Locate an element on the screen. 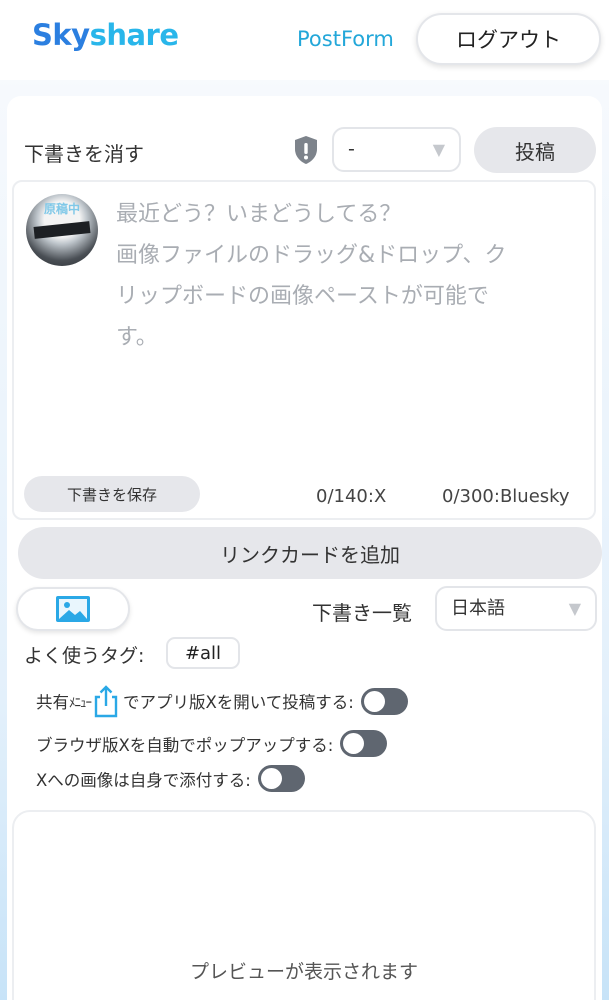 Image resolution: width=609 pixels, height=1000 pixels. char-count-x: 0/140:X is located at coordinates (351, 496).